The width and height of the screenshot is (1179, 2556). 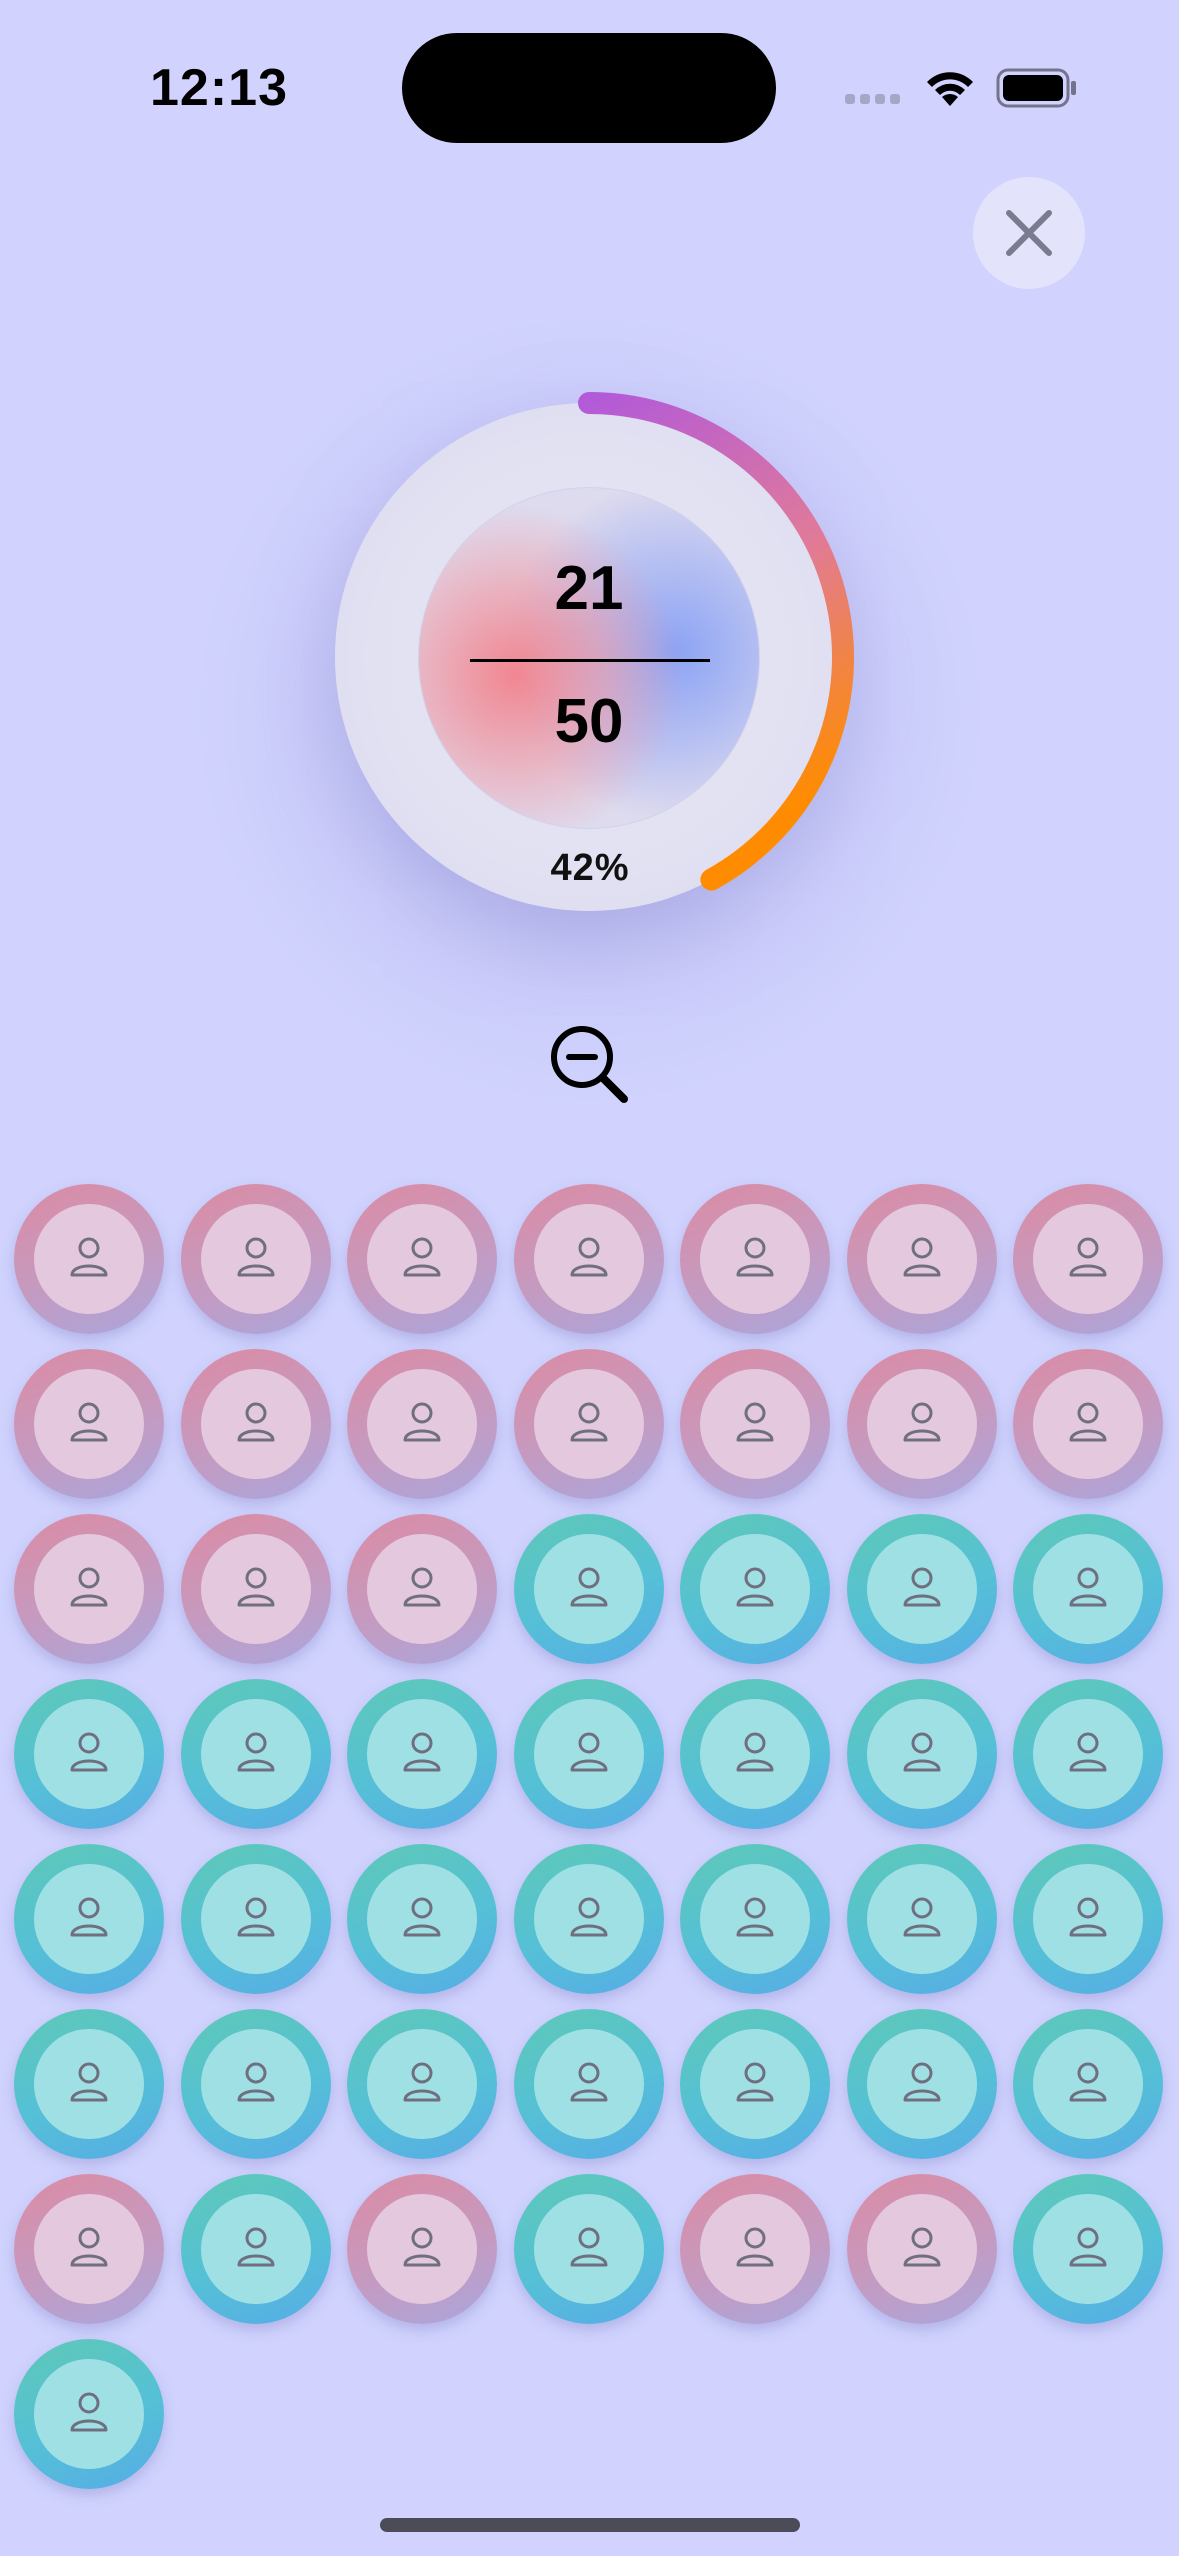 I want to click on zoom-out-button, so click(x=590, y=1065).